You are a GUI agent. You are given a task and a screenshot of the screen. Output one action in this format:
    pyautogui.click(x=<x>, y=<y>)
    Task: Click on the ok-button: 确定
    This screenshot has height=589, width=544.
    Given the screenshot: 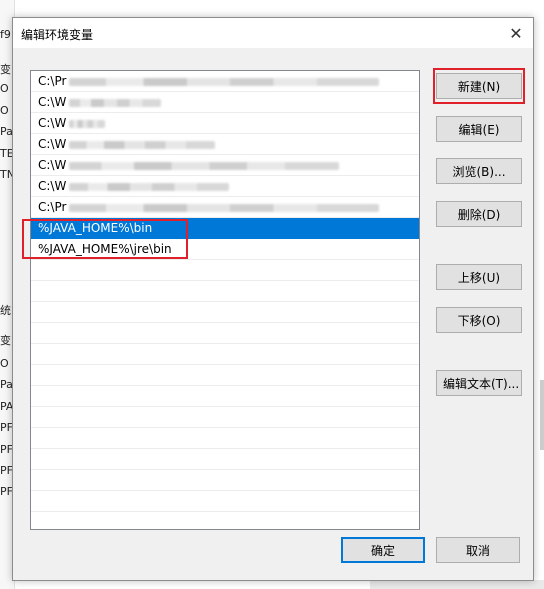 What is the action you would take?
    pyautogui.click(x=383, y=550)
    